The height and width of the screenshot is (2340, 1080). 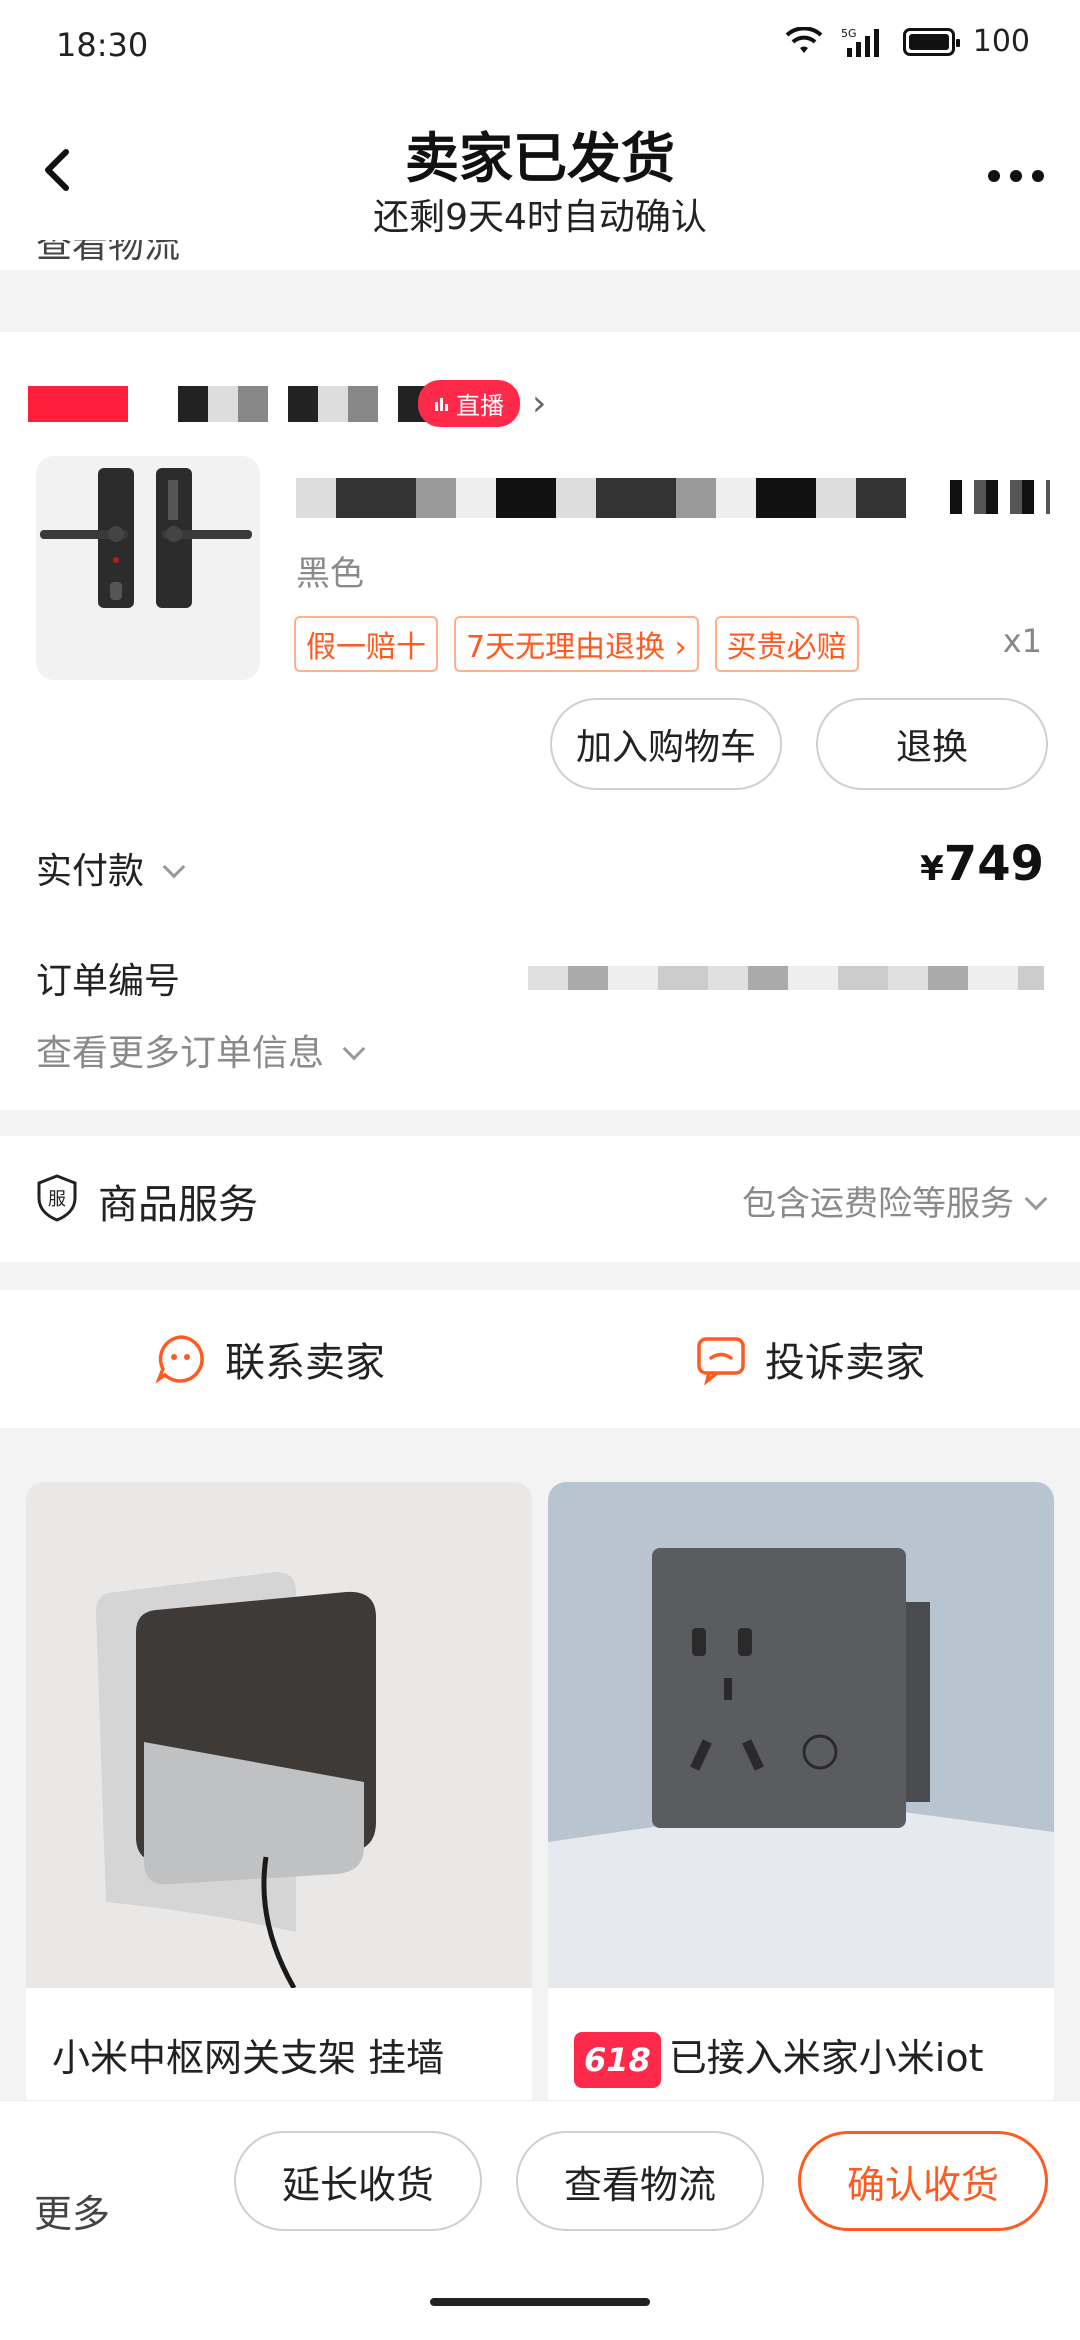 I want to click on product-tags: 假一赔十 7天无理由退换 › 买贵必赔, so click(x=576, y=644).